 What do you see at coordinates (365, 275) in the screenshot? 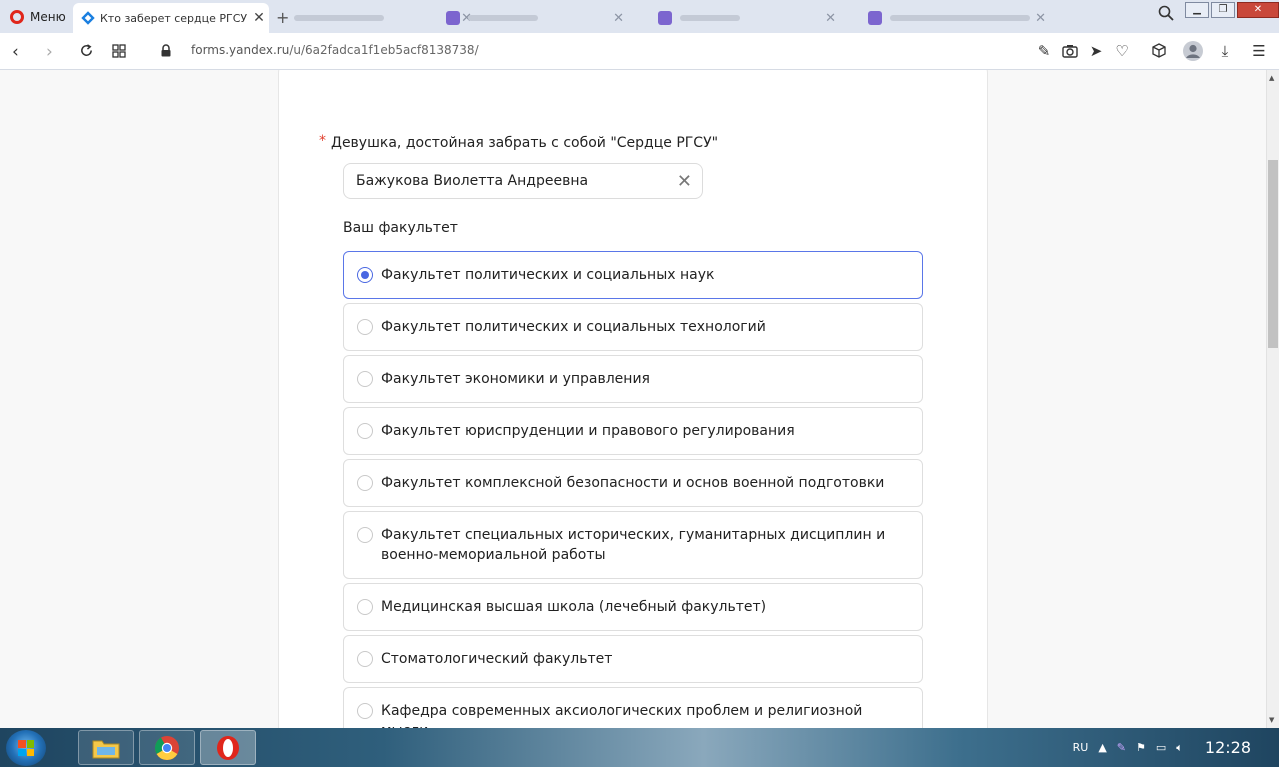
I see `radio-checked-icon` at bounding box center [365, 275].